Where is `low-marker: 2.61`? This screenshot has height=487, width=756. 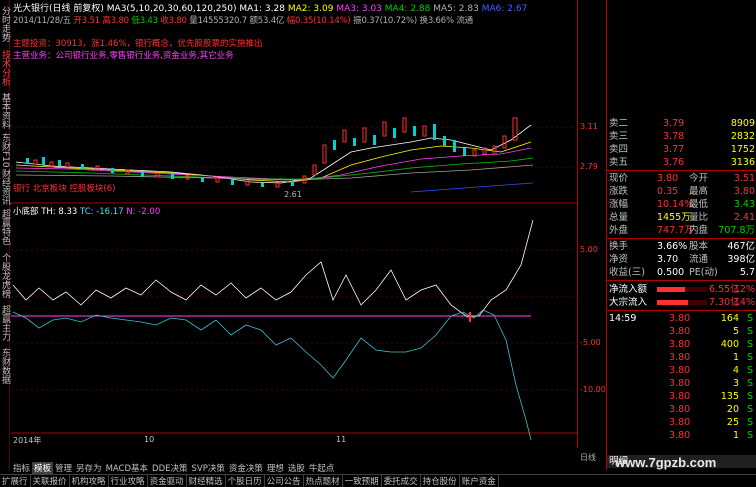
low-marker: 2.61 is located at coordinates (293, 194).